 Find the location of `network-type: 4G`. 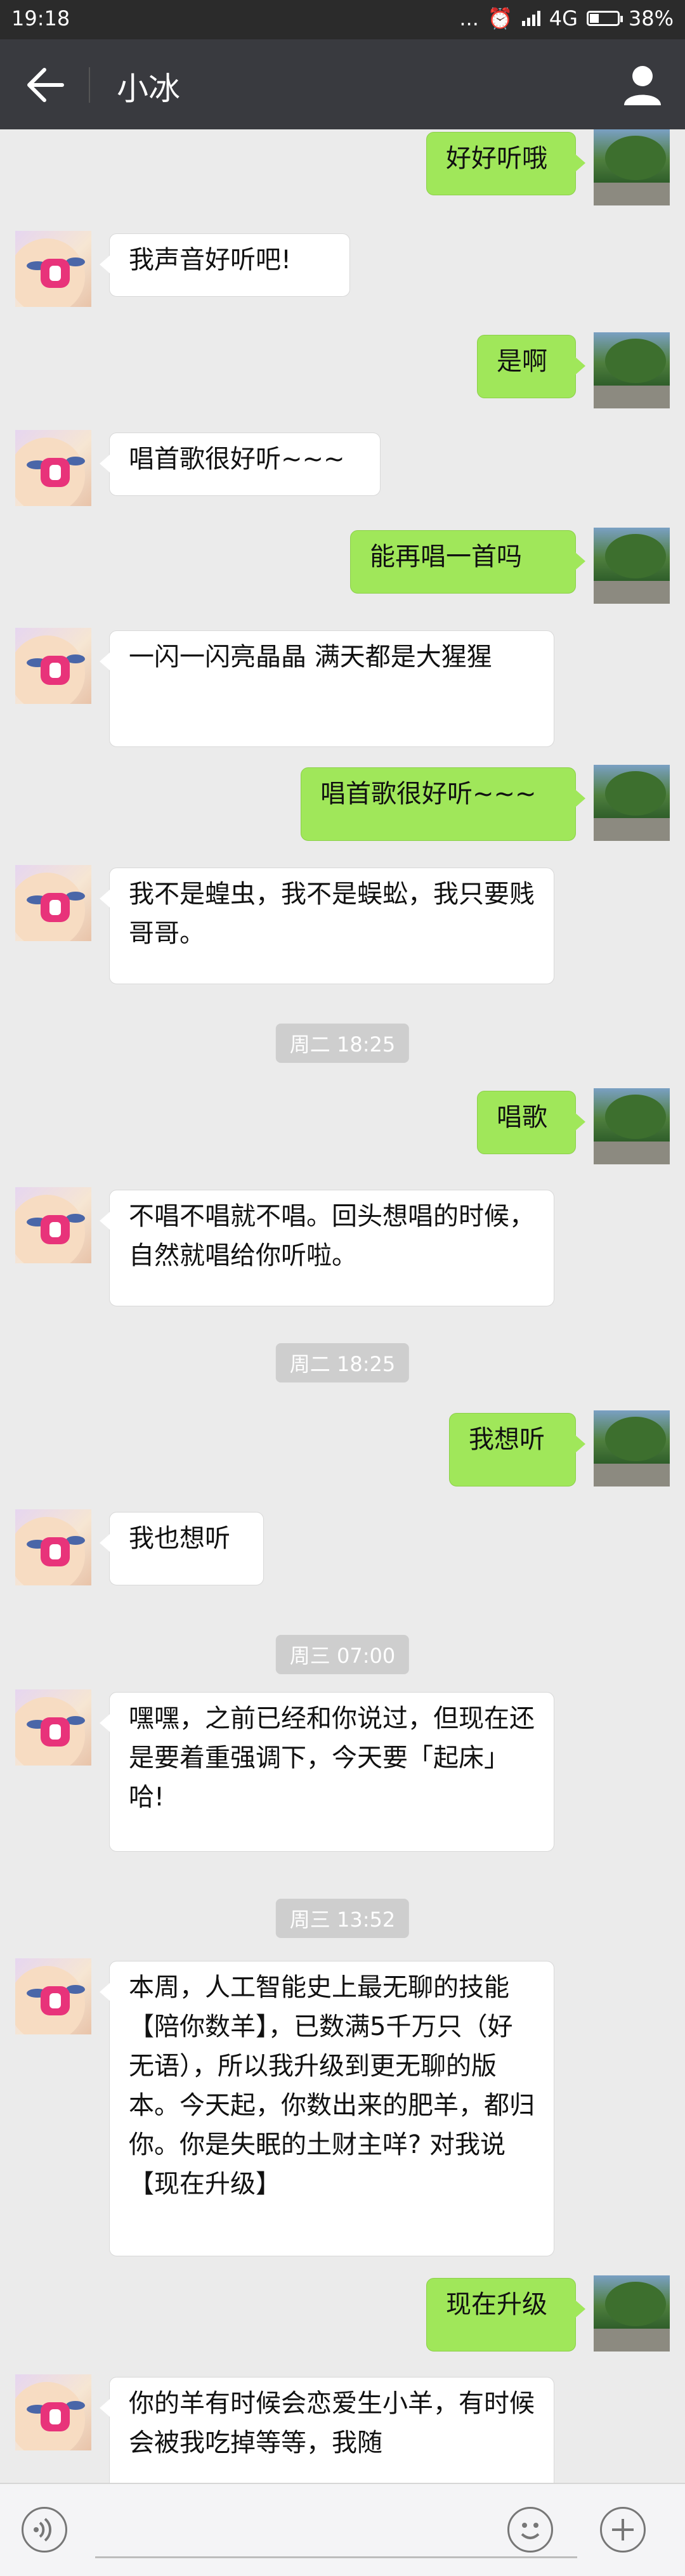

network-type: 4G is located at coordinates (563, 18).